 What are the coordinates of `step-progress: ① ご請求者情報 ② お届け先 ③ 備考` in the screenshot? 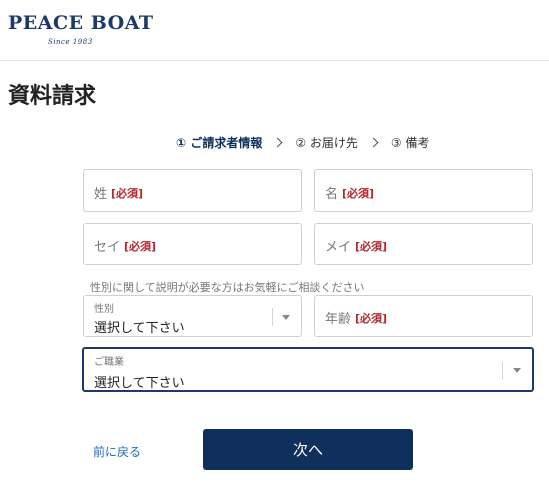 It's located at (303, 142).